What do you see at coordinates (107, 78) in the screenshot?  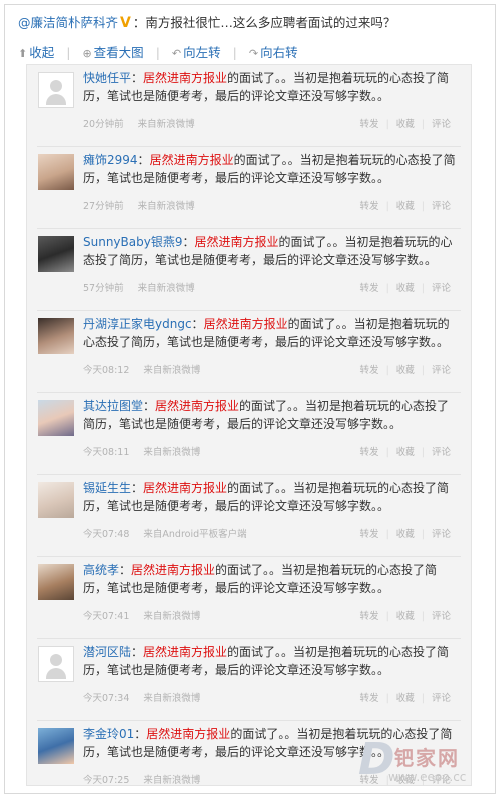 I see `commenter-name: 快她任平` at bounding box center [107, 78].